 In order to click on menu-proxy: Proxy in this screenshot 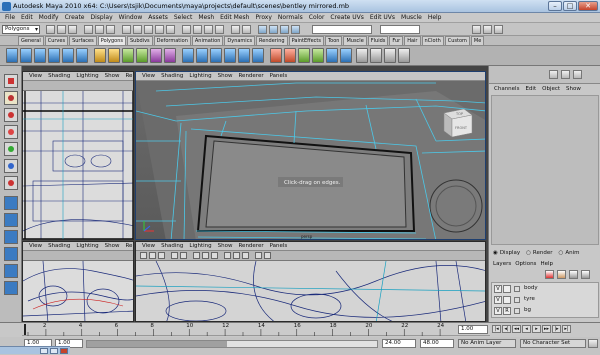, I will do `click(263, 17)`.